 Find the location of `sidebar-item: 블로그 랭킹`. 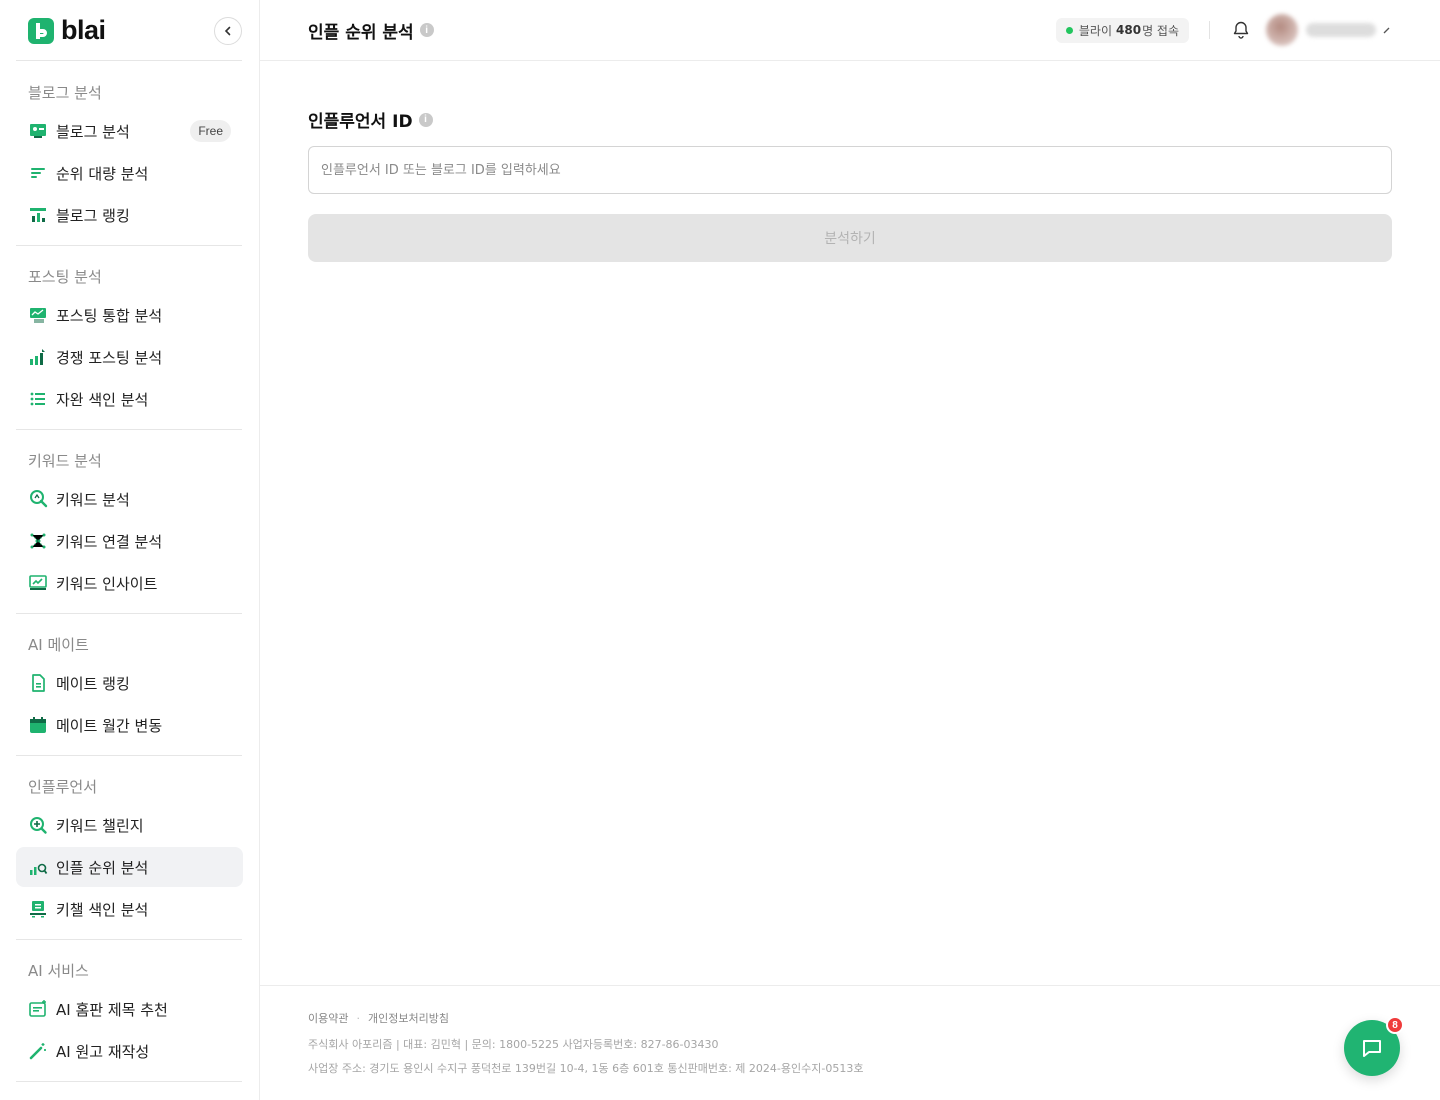

sidebar-item: 블로그 랭킹 is located at coordinates (129, 215).